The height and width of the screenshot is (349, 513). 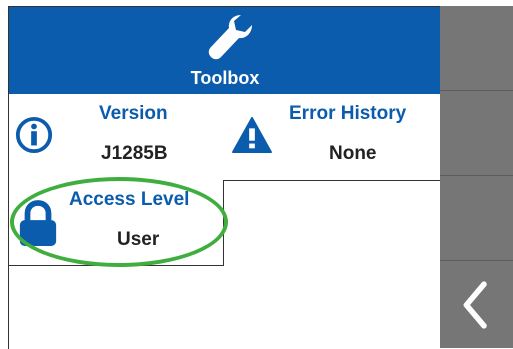 I want to click on version-label: Version, so click(x=133, y=113).